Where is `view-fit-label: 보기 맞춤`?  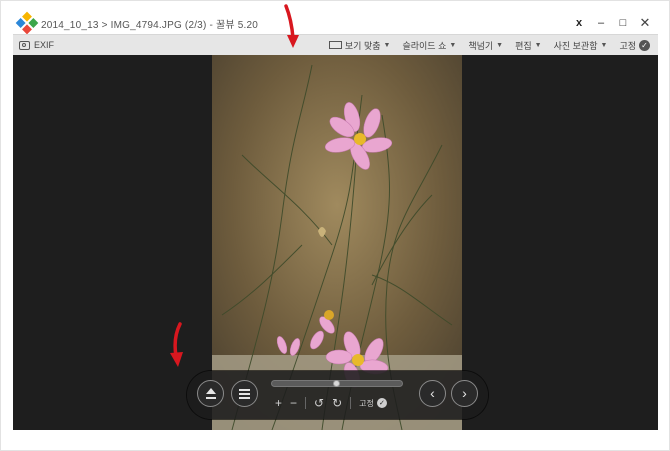
view-fit-label: 보기 맞춤 is located at coordinates (362, 45).